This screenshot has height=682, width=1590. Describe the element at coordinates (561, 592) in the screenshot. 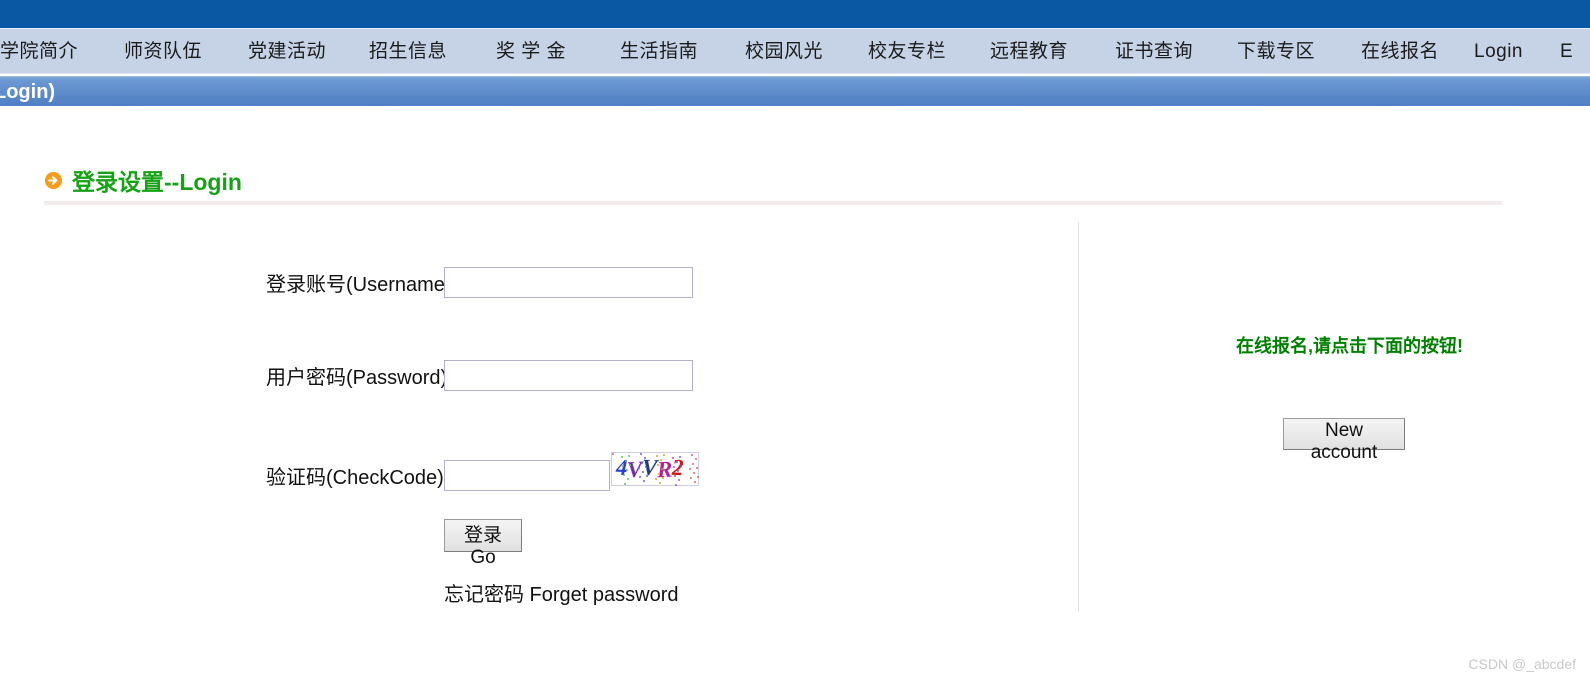

I see `forget-password-link: 忘记密码 Forget password` at that location.